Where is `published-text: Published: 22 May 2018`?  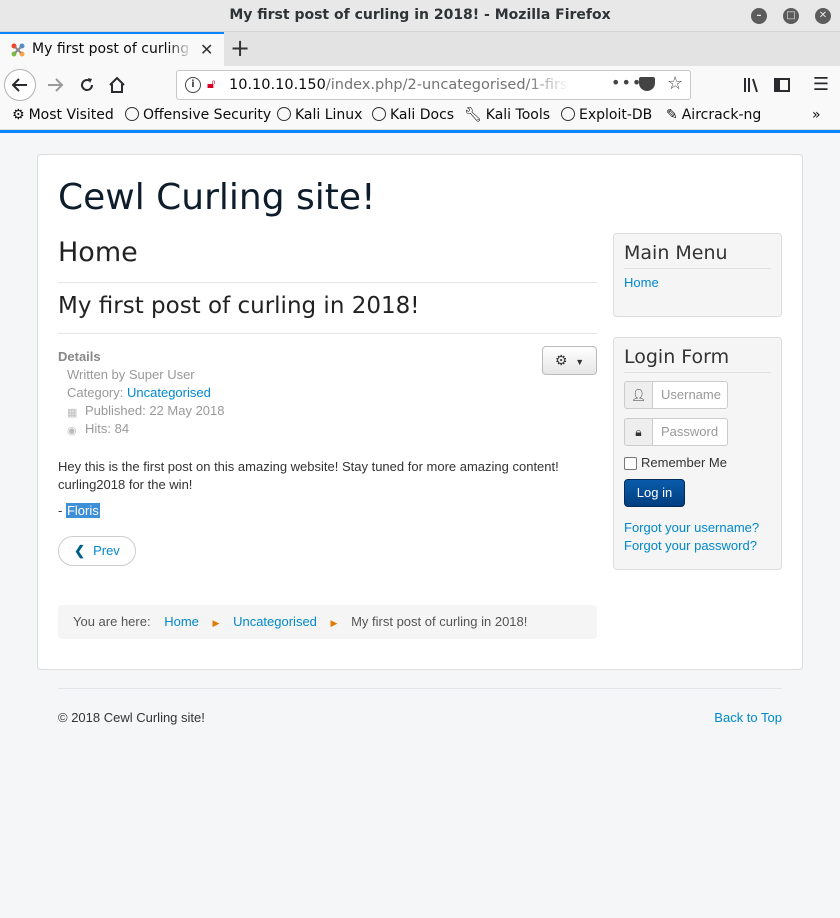 published-text: Published: 22 May 2018 is located at coordinates (155, 410).